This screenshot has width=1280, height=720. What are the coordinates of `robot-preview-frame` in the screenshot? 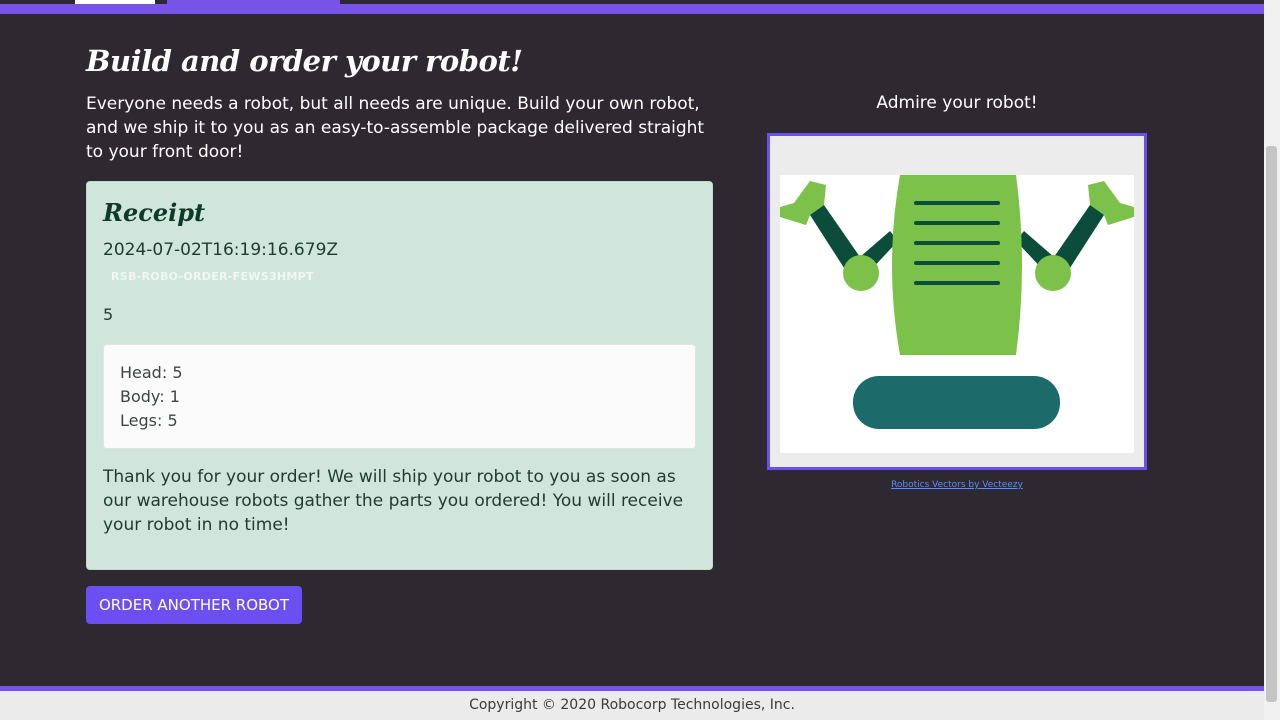 It's located at (957, 301).